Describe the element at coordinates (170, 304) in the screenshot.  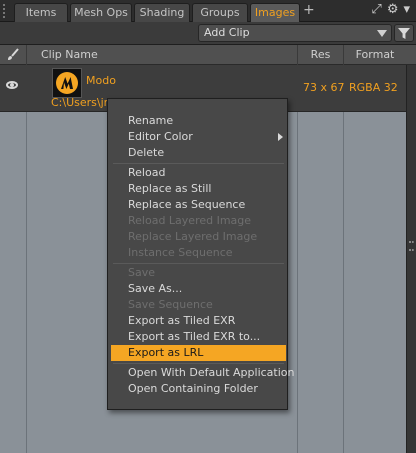
I see `menu-item-save-sequence: Save Sequence` at that location.